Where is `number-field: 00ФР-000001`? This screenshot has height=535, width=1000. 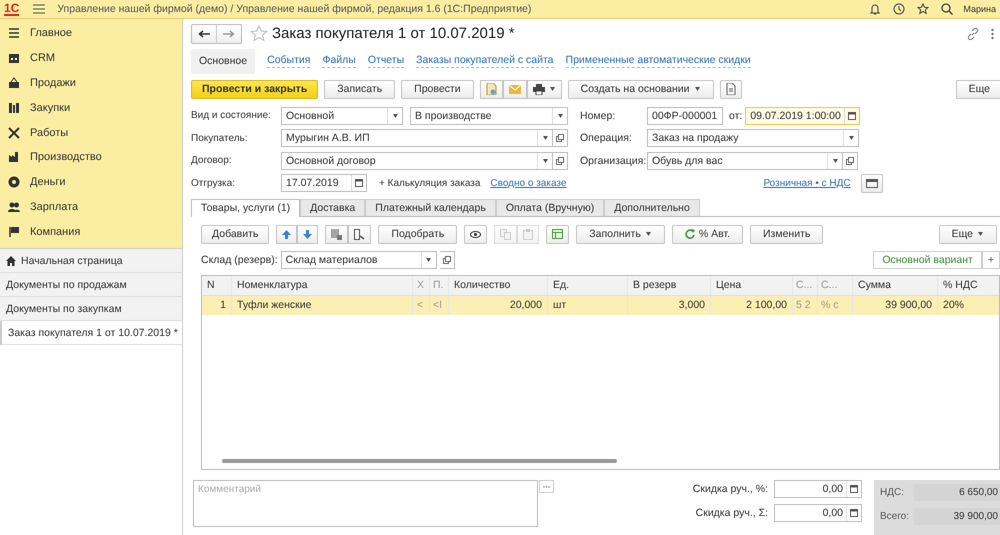
number-field: 00ФР-000001 is located at coordinates (685, 115).